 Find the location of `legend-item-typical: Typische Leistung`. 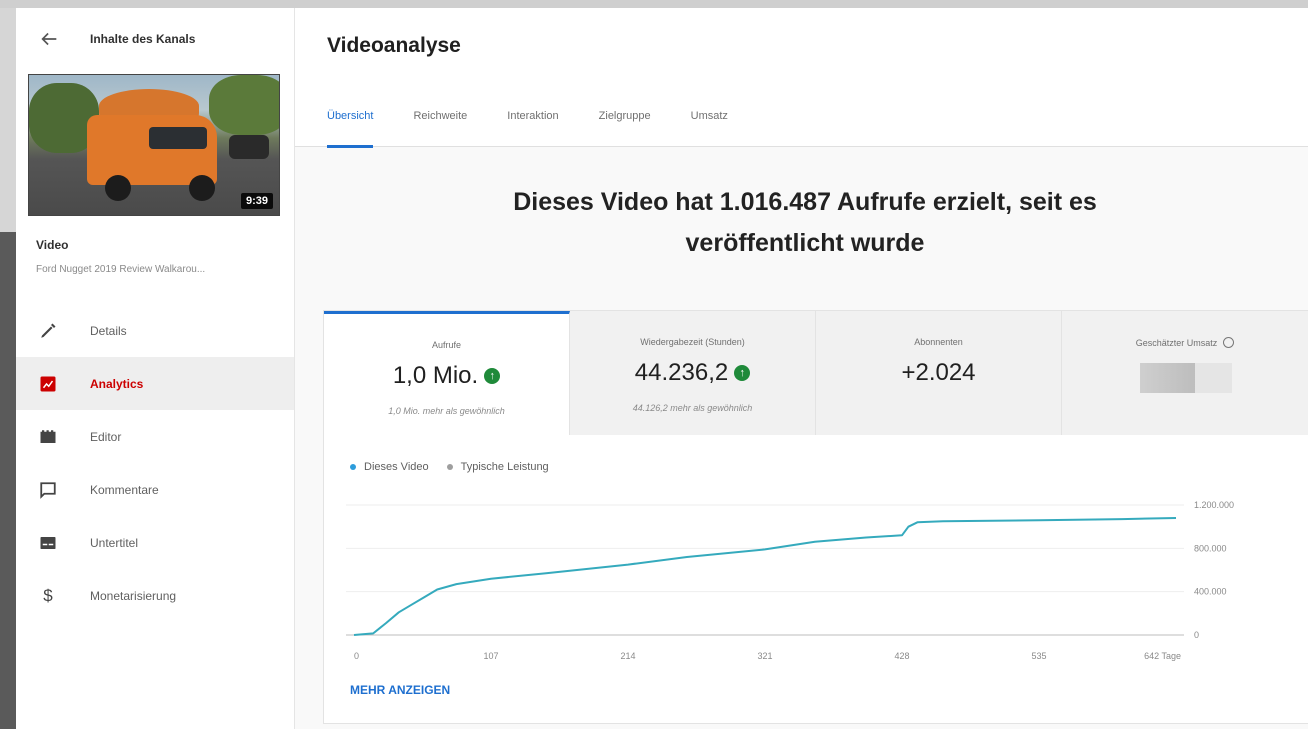

legend-item-typical: Typische Leistung is located at coordinates (497, 467).